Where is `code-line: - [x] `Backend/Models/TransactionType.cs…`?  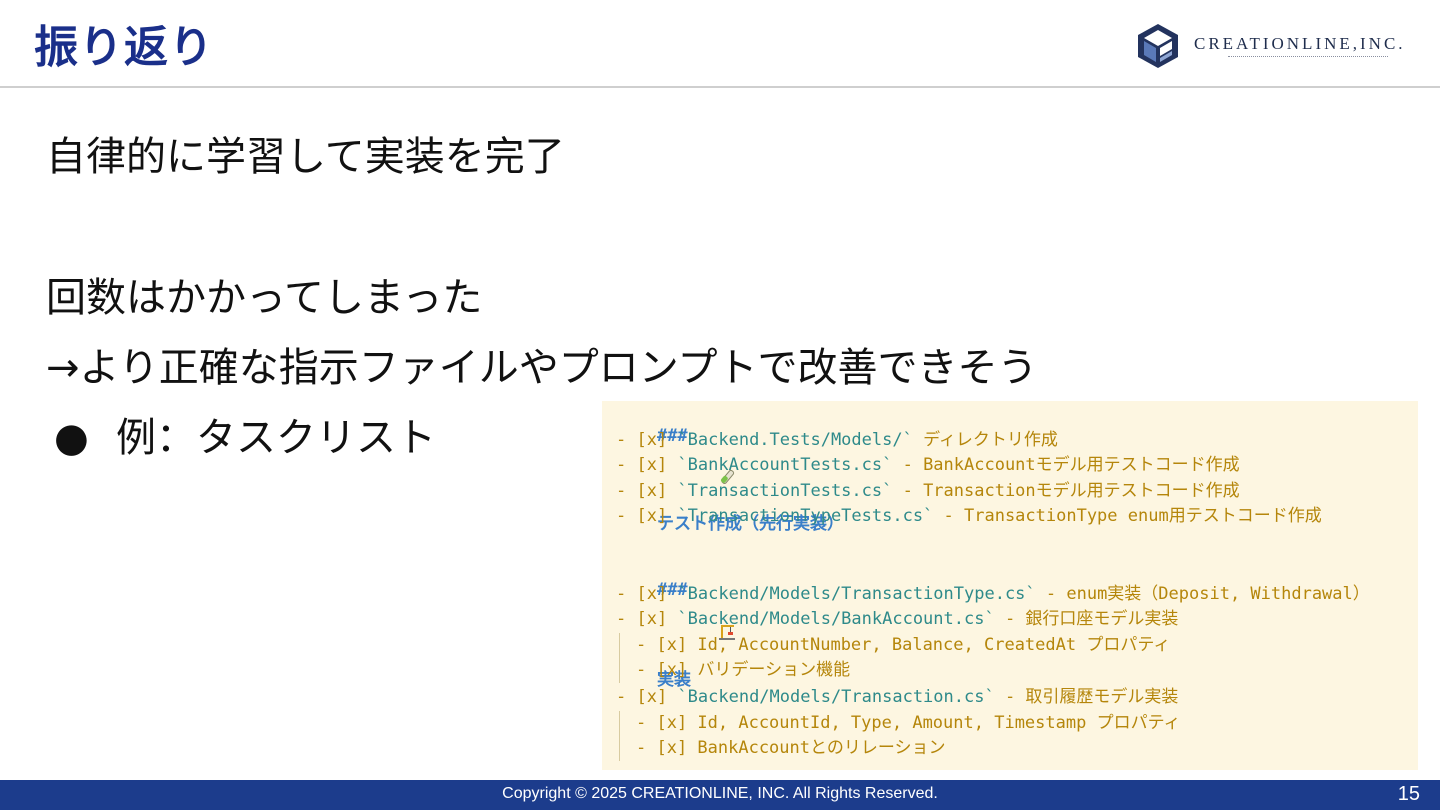
code-line: - [x] `Backend/Models/TransactionType.cs… is located at coordinates (993, 594).